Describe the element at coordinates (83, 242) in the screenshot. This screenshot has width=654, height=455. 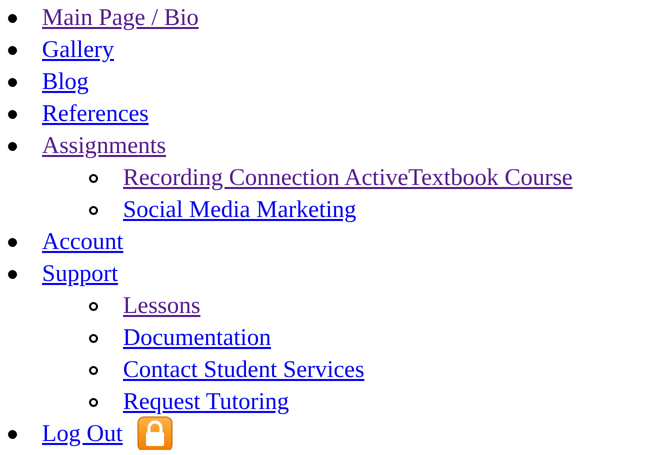
I see `menu-link: Account` at that location.